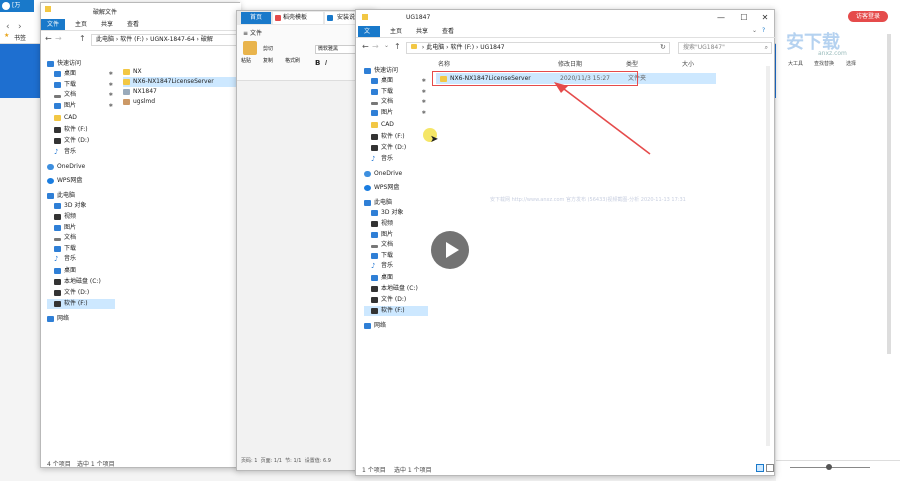 The height and width of the screenshot is (481, 900). Describe the element at coordinates (207, 39) in the screenshot. I see `address-seg-4: 破解` at that location.